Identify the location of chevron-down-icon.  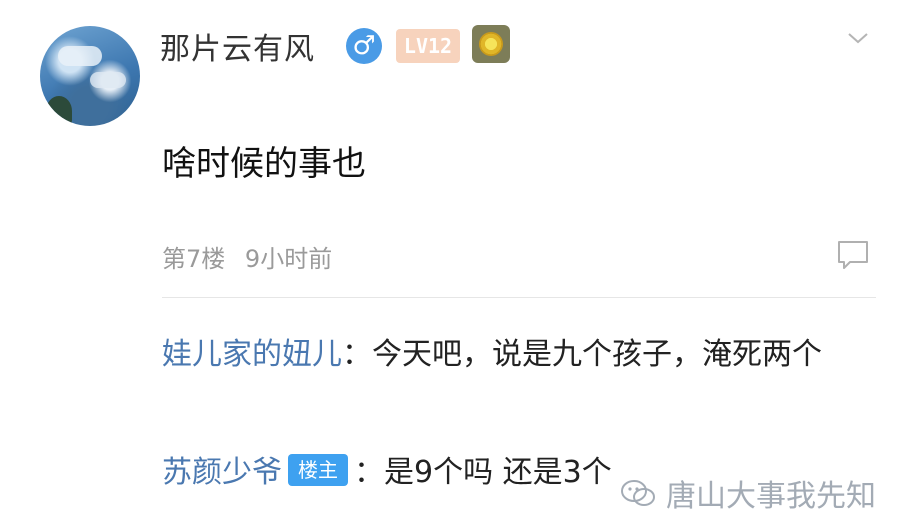
(858, 38).